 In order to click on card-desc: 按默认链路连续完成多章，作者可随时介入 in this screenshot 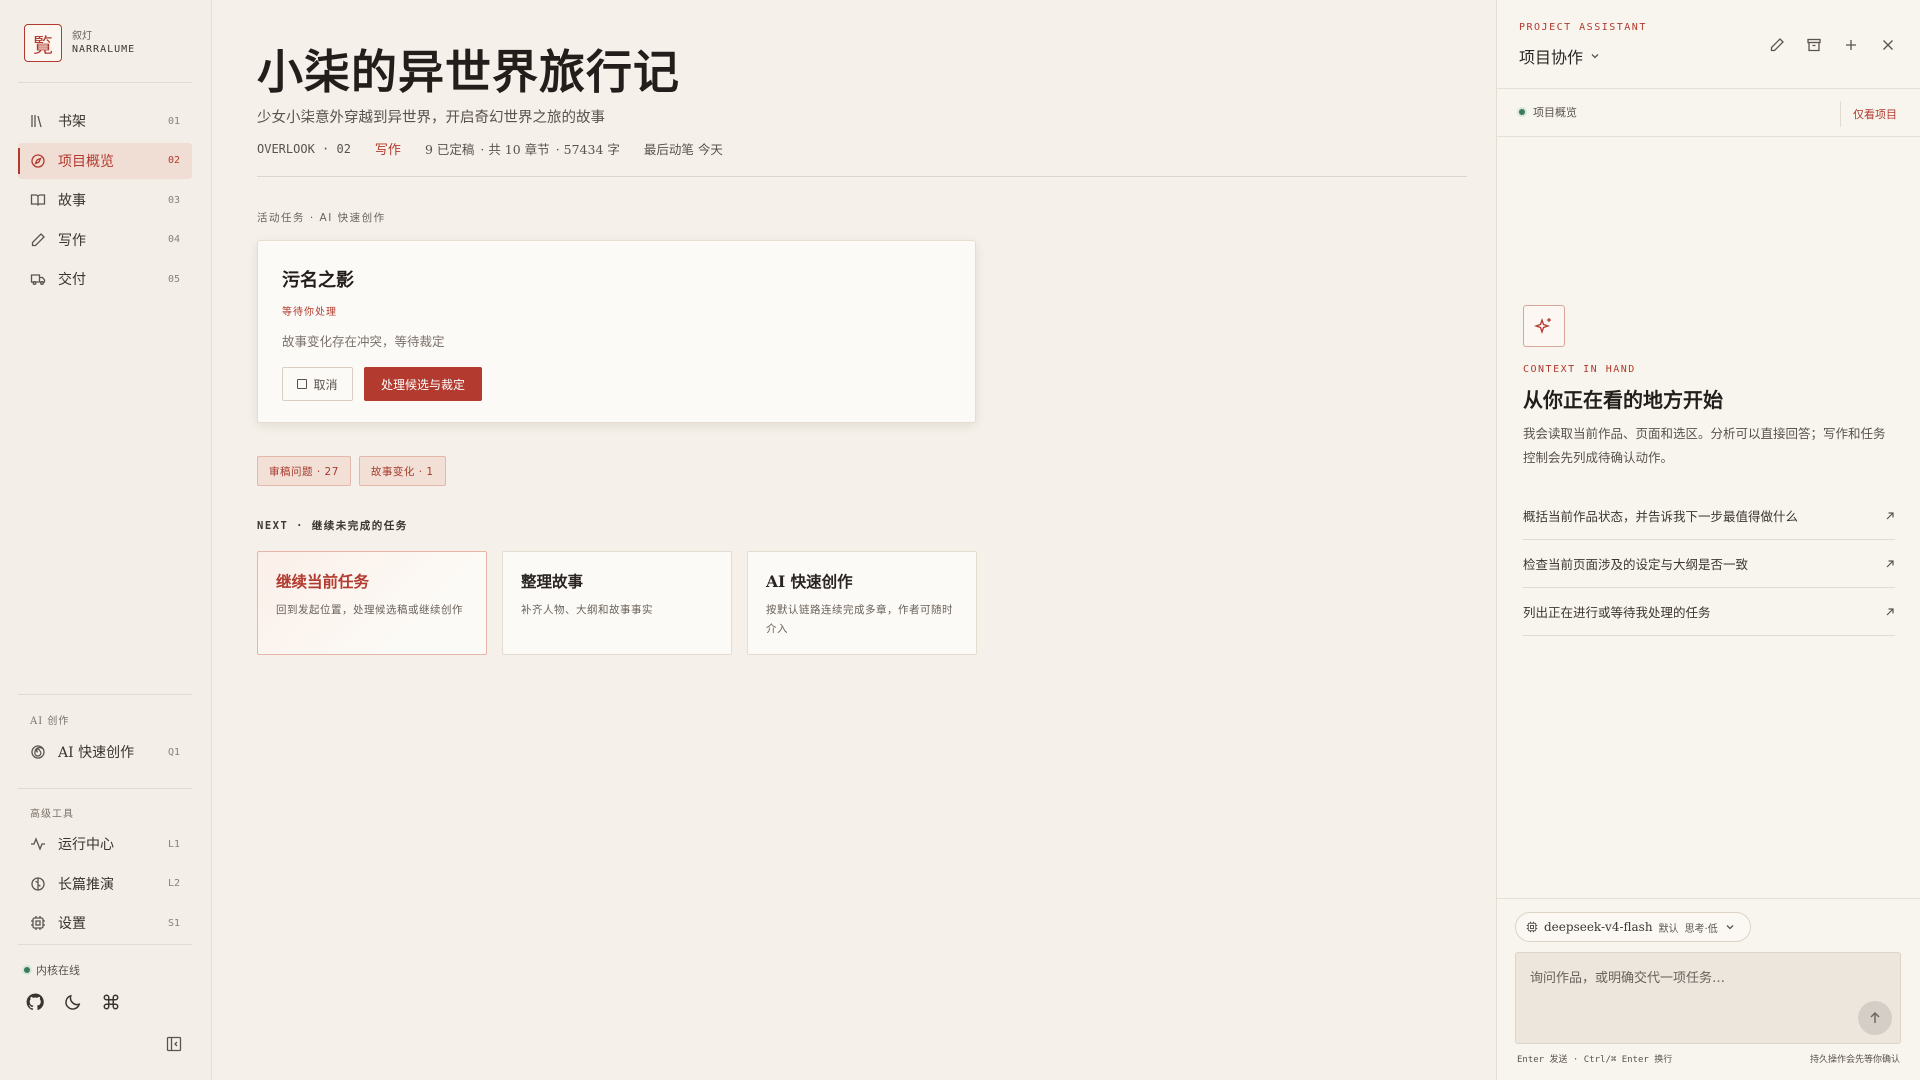, I will do `click(859, 619)`.